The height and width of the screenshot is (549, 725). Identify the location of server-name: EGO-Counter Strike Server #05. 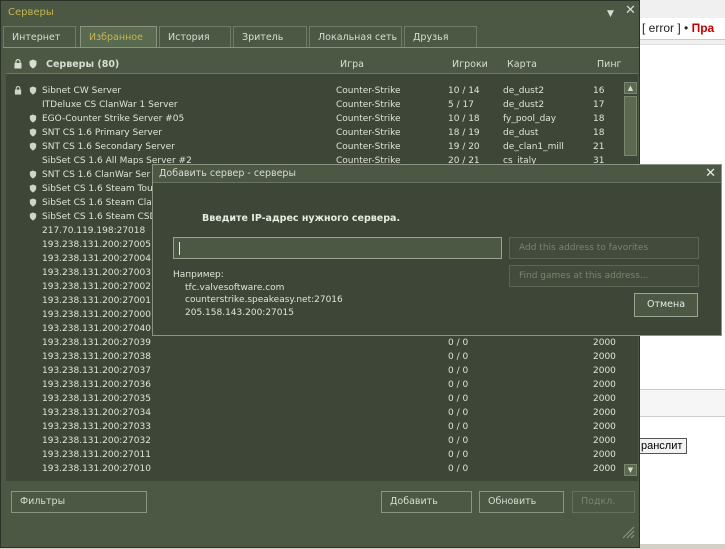
(113, 119).